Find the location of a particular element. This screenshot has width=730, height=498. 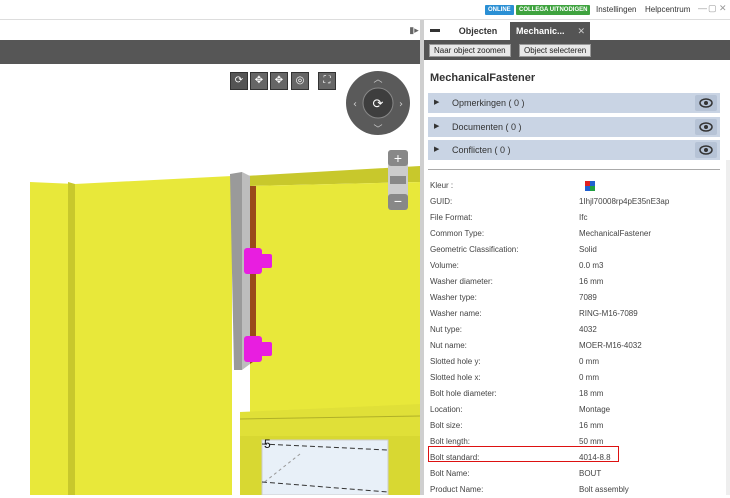

property-key: GUID: is located at coordinates (441, 201).